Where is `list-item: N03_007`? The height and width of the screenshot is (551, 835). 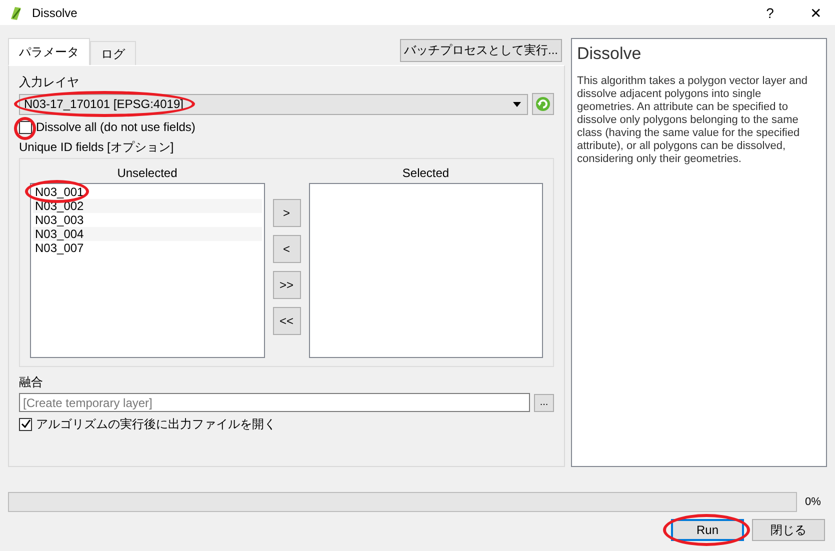
list-item: N03_007 is located at coordinates (147, 248).